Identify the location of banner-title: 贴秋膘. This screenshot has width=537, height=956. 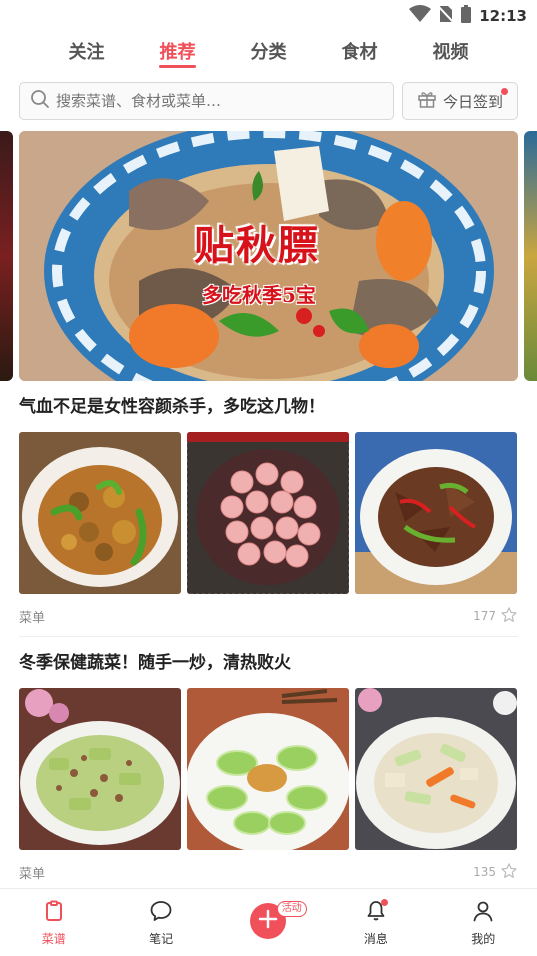
(257, 245).